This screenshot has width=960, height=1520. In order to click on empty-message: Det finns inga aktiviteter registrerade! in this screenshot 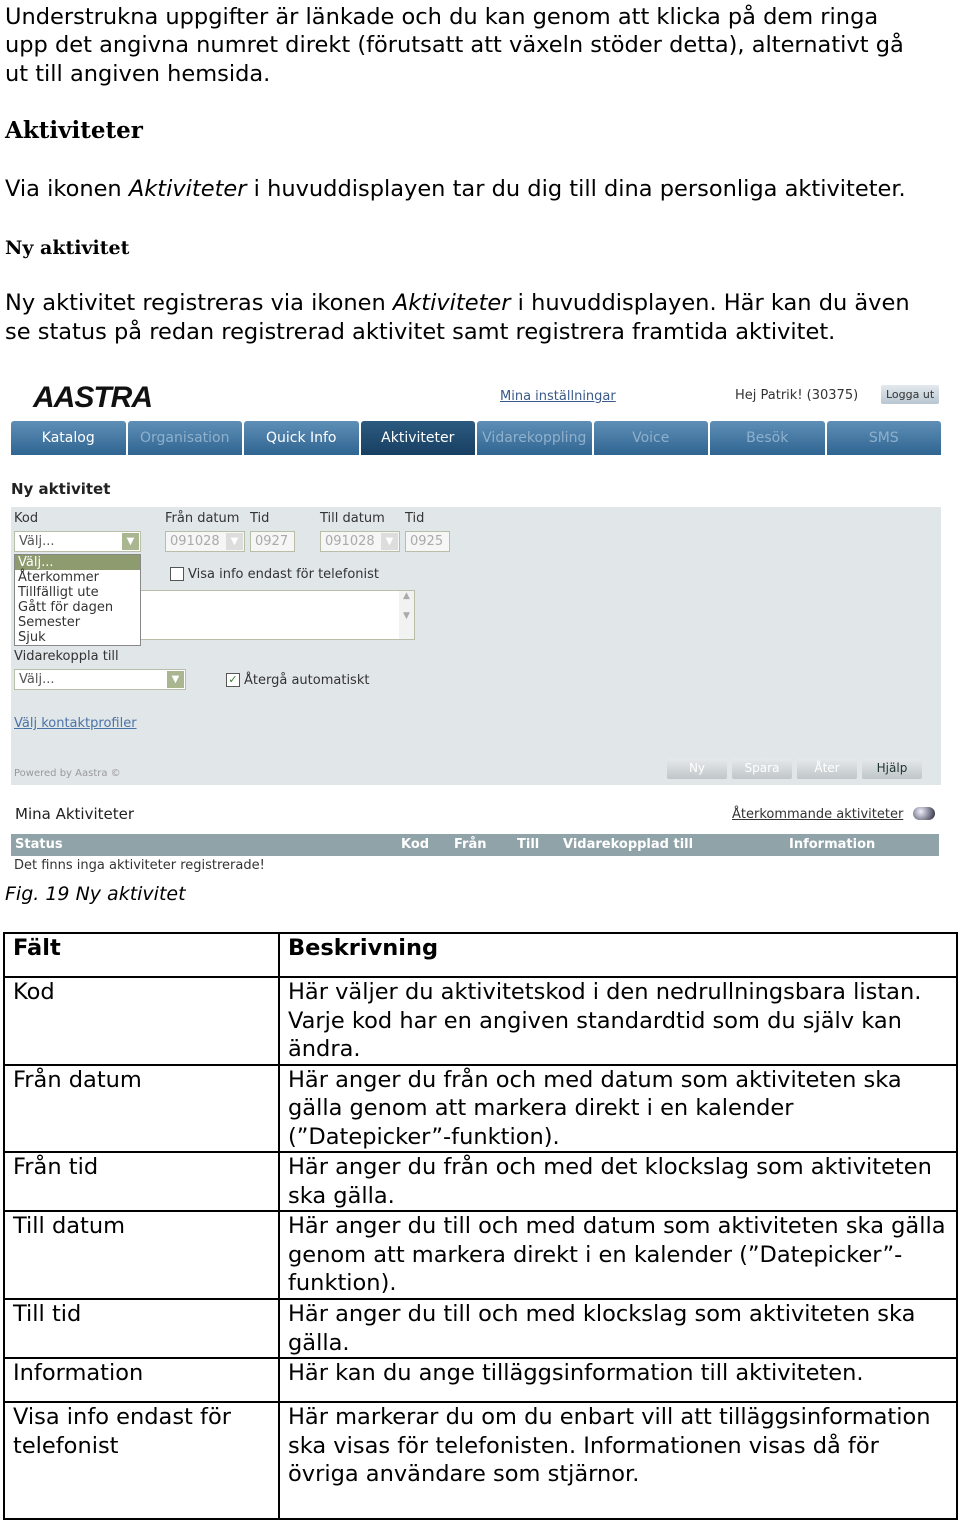, I will do `click(139, 865)`.